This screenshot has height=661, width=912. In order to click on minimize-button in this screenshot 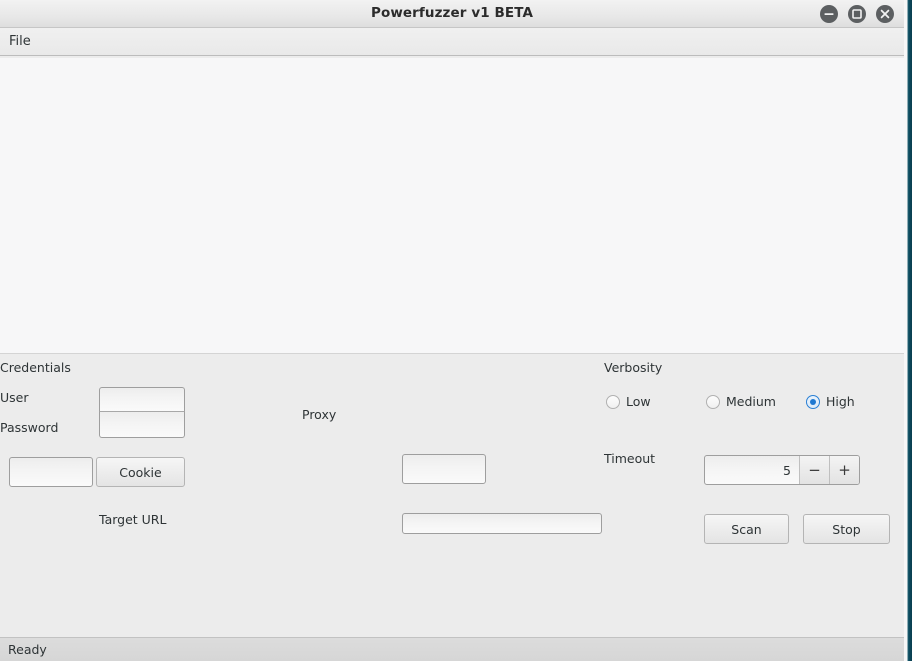, I will do `click(829, 14)`.